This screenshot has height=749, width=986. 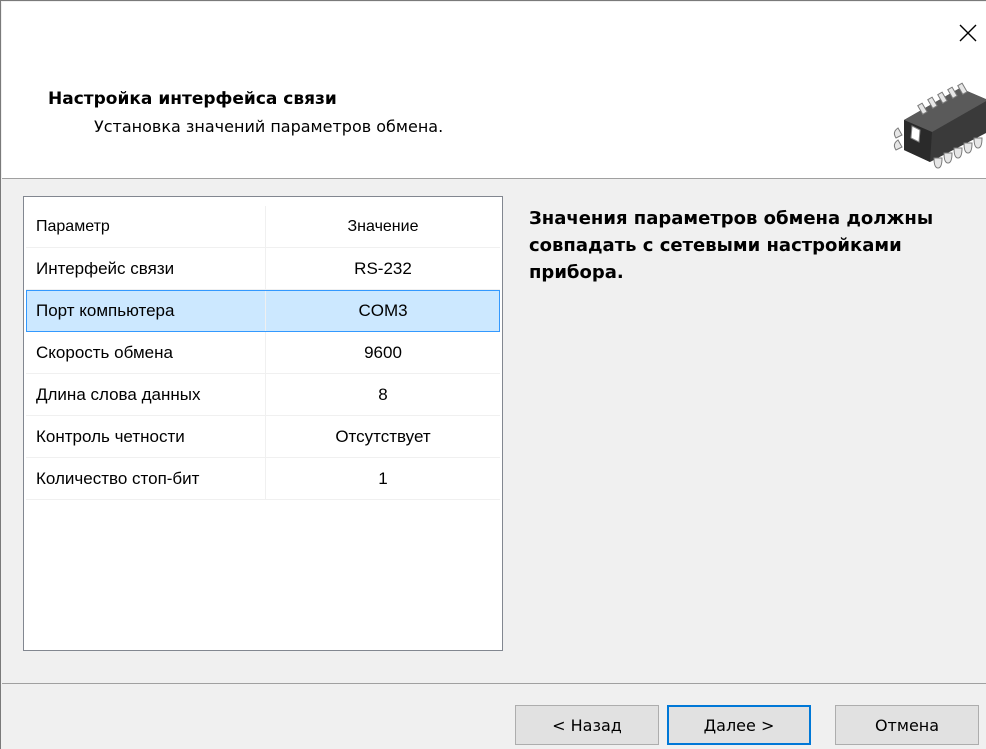 I want to click on param-name-cell: Интерфейс связи, so click(x=146, y=268).